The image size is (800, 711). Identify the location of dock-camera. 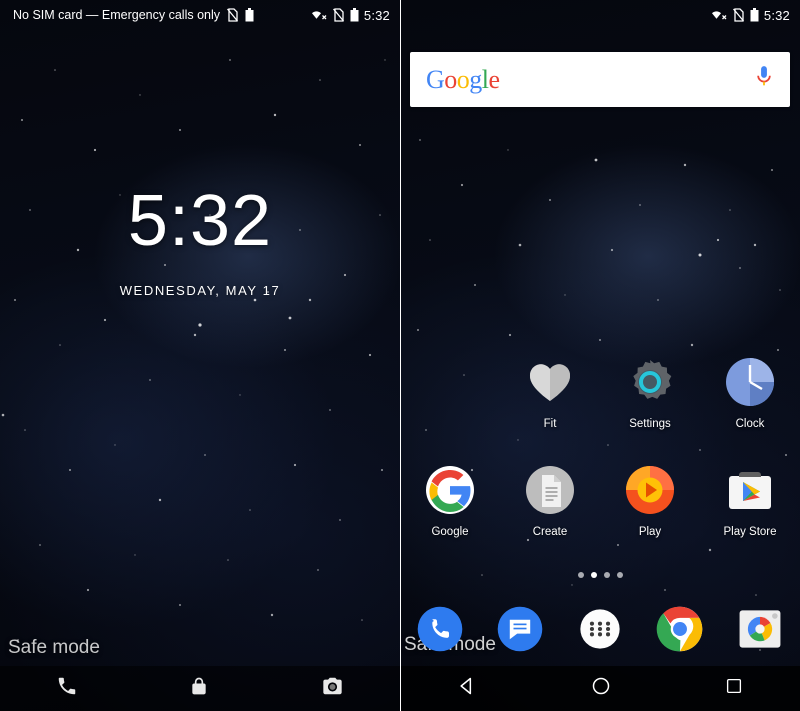
(760, 629).